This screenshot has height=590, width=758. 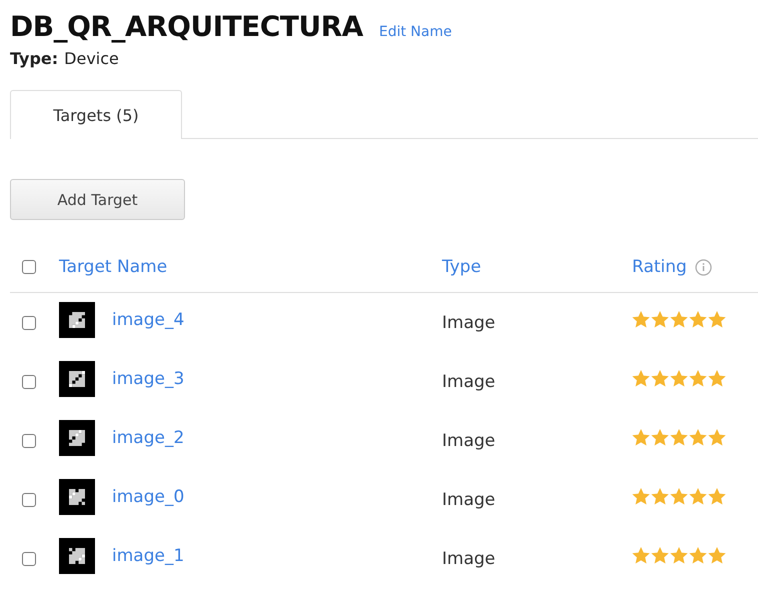 What do you see at coordinates (277, 378) in the screenshot?
I see `target-name-link: image_3` at bounding box center [277, 378].